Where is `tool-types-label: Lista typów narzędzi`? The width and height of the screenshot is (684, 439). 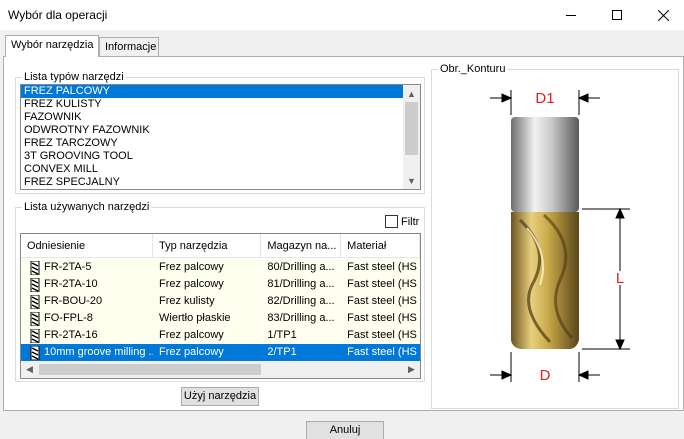 tool-types-label: Lista typów narzędzi is located at coordinates (74, 77).